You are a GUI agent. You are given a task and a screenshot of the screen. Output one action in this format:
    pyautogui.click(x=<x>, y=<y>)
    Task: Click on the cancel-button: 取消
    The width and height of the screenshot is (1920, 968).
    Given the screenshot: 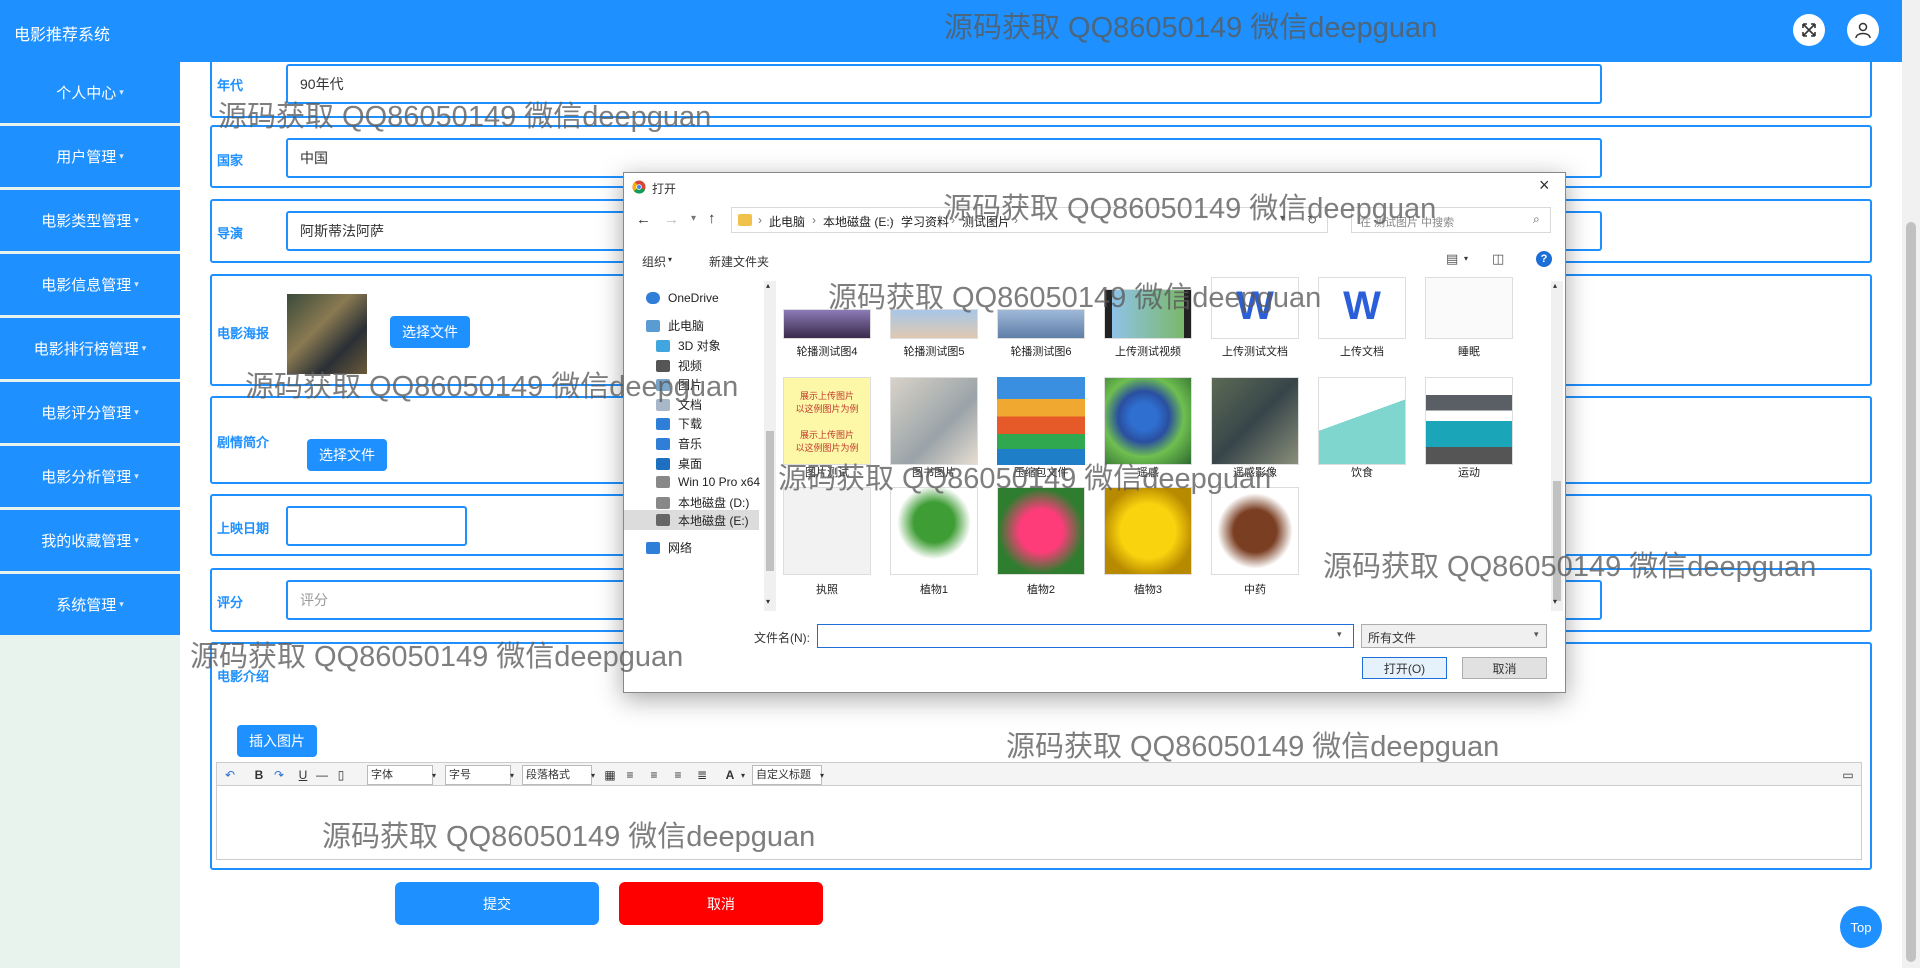 What is the action you would take?
    pyautogui.click(x=721, y=903)
    